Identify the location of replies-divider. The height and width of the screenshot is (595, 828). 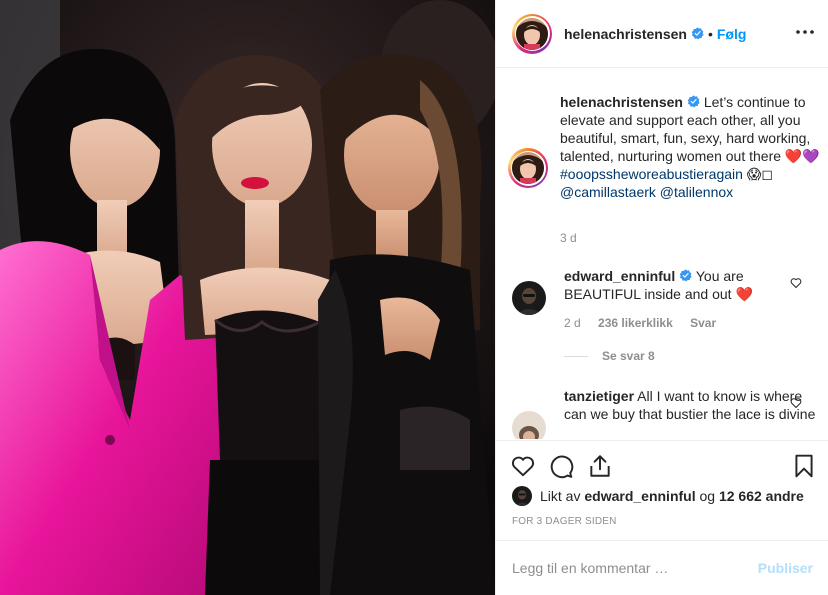
(576, 356).